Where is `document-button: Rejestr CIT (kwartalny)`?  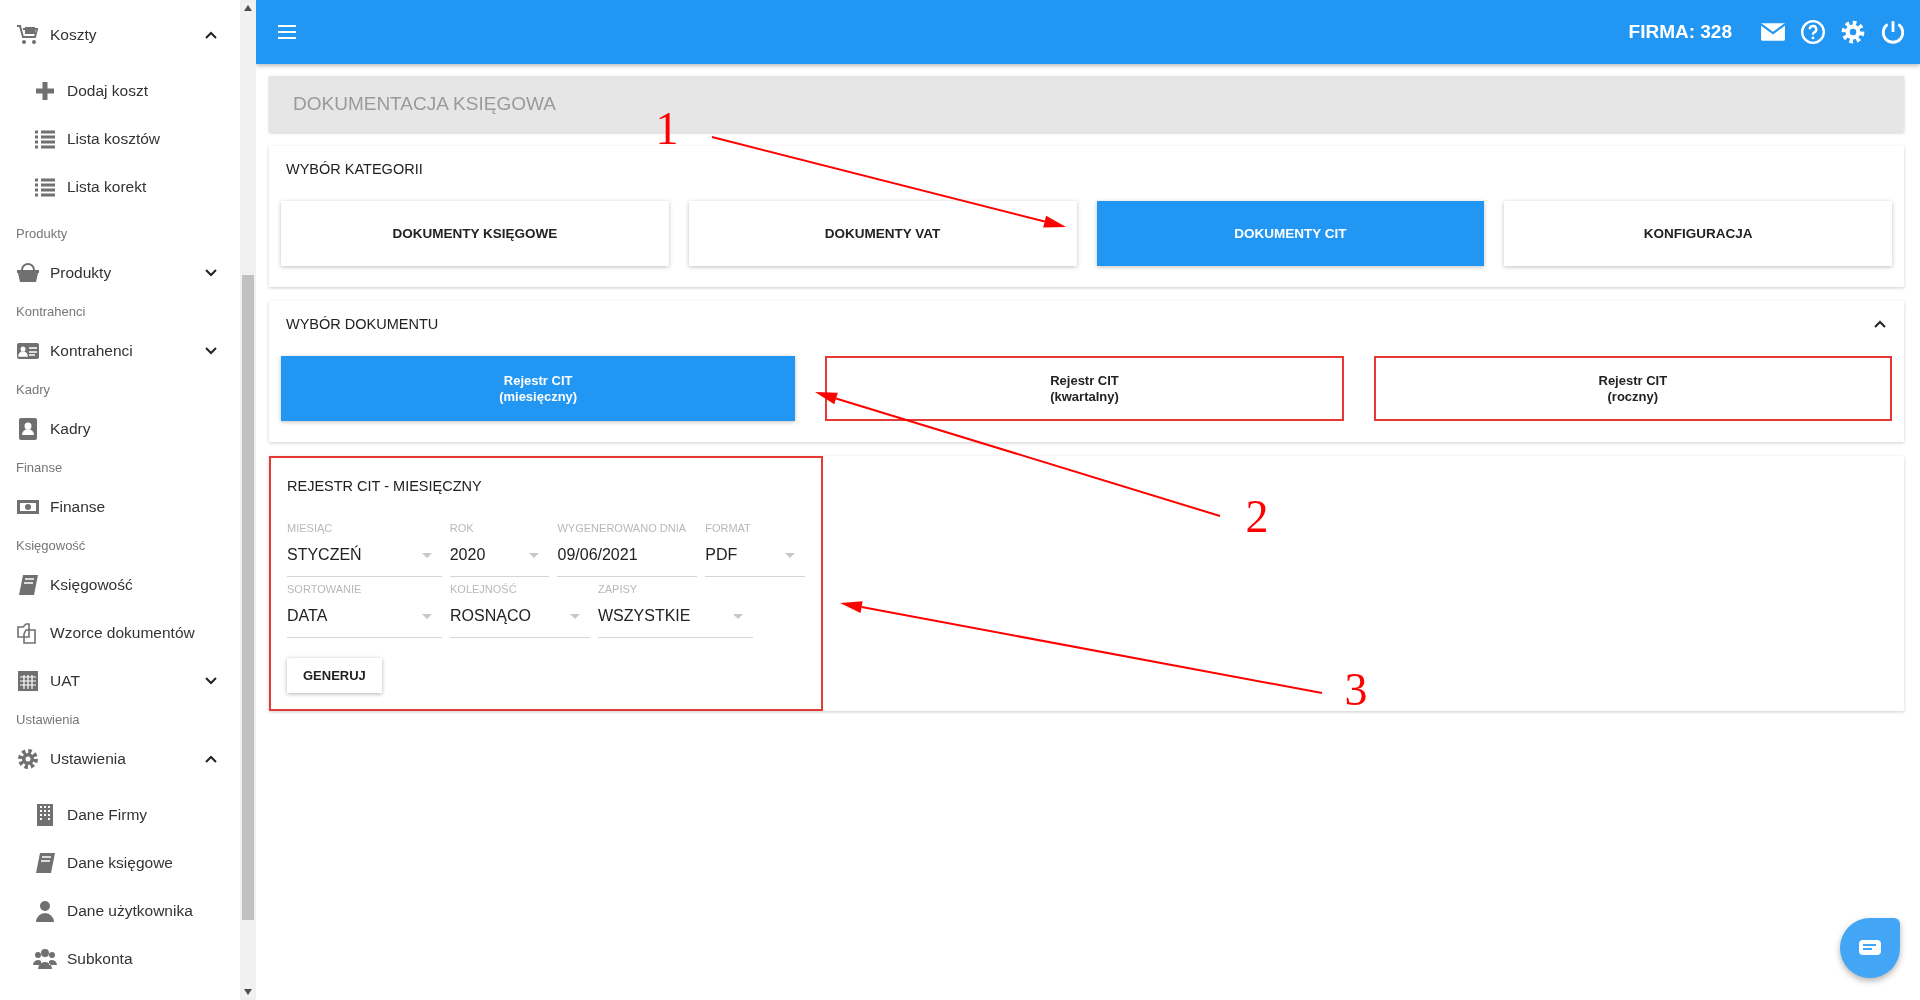
document-button: Rejestr CIT (kwartalny) is located at coordinates (1084, 388).